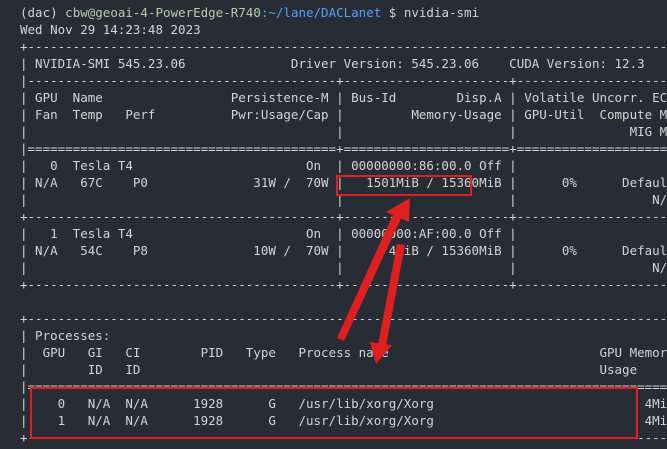 Image resolution: width=667 pixels, height=449 pixels. Describe the element at coordinates (343, 369) in the screenshot. I see `line-19: | ID ID Usage |` at that location.